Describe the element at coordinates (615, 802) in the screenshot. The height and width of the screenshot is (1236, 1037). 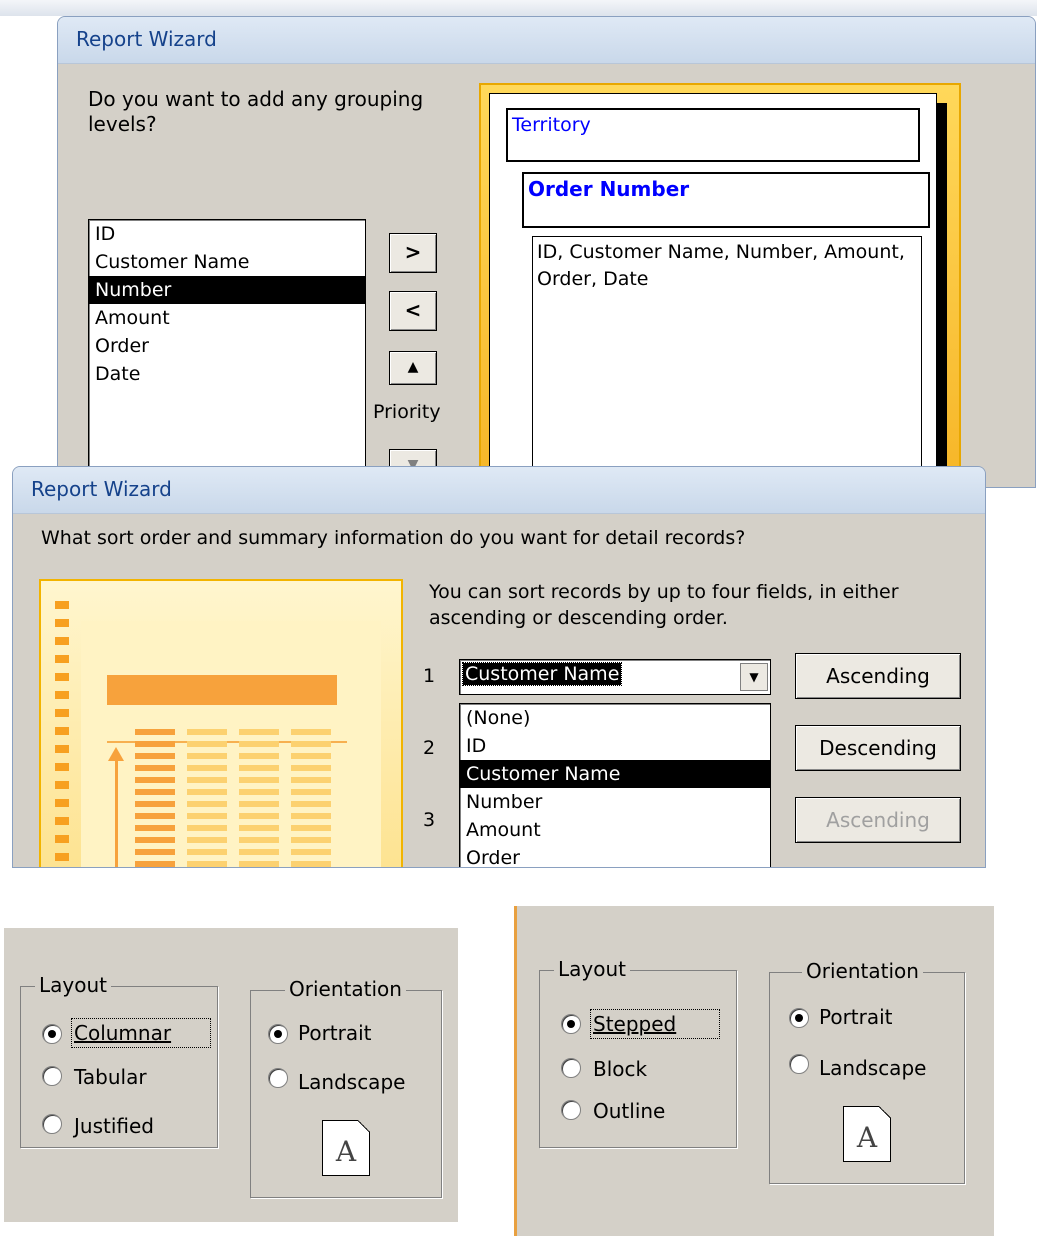
I see `dropdown-option: Number` at that location.